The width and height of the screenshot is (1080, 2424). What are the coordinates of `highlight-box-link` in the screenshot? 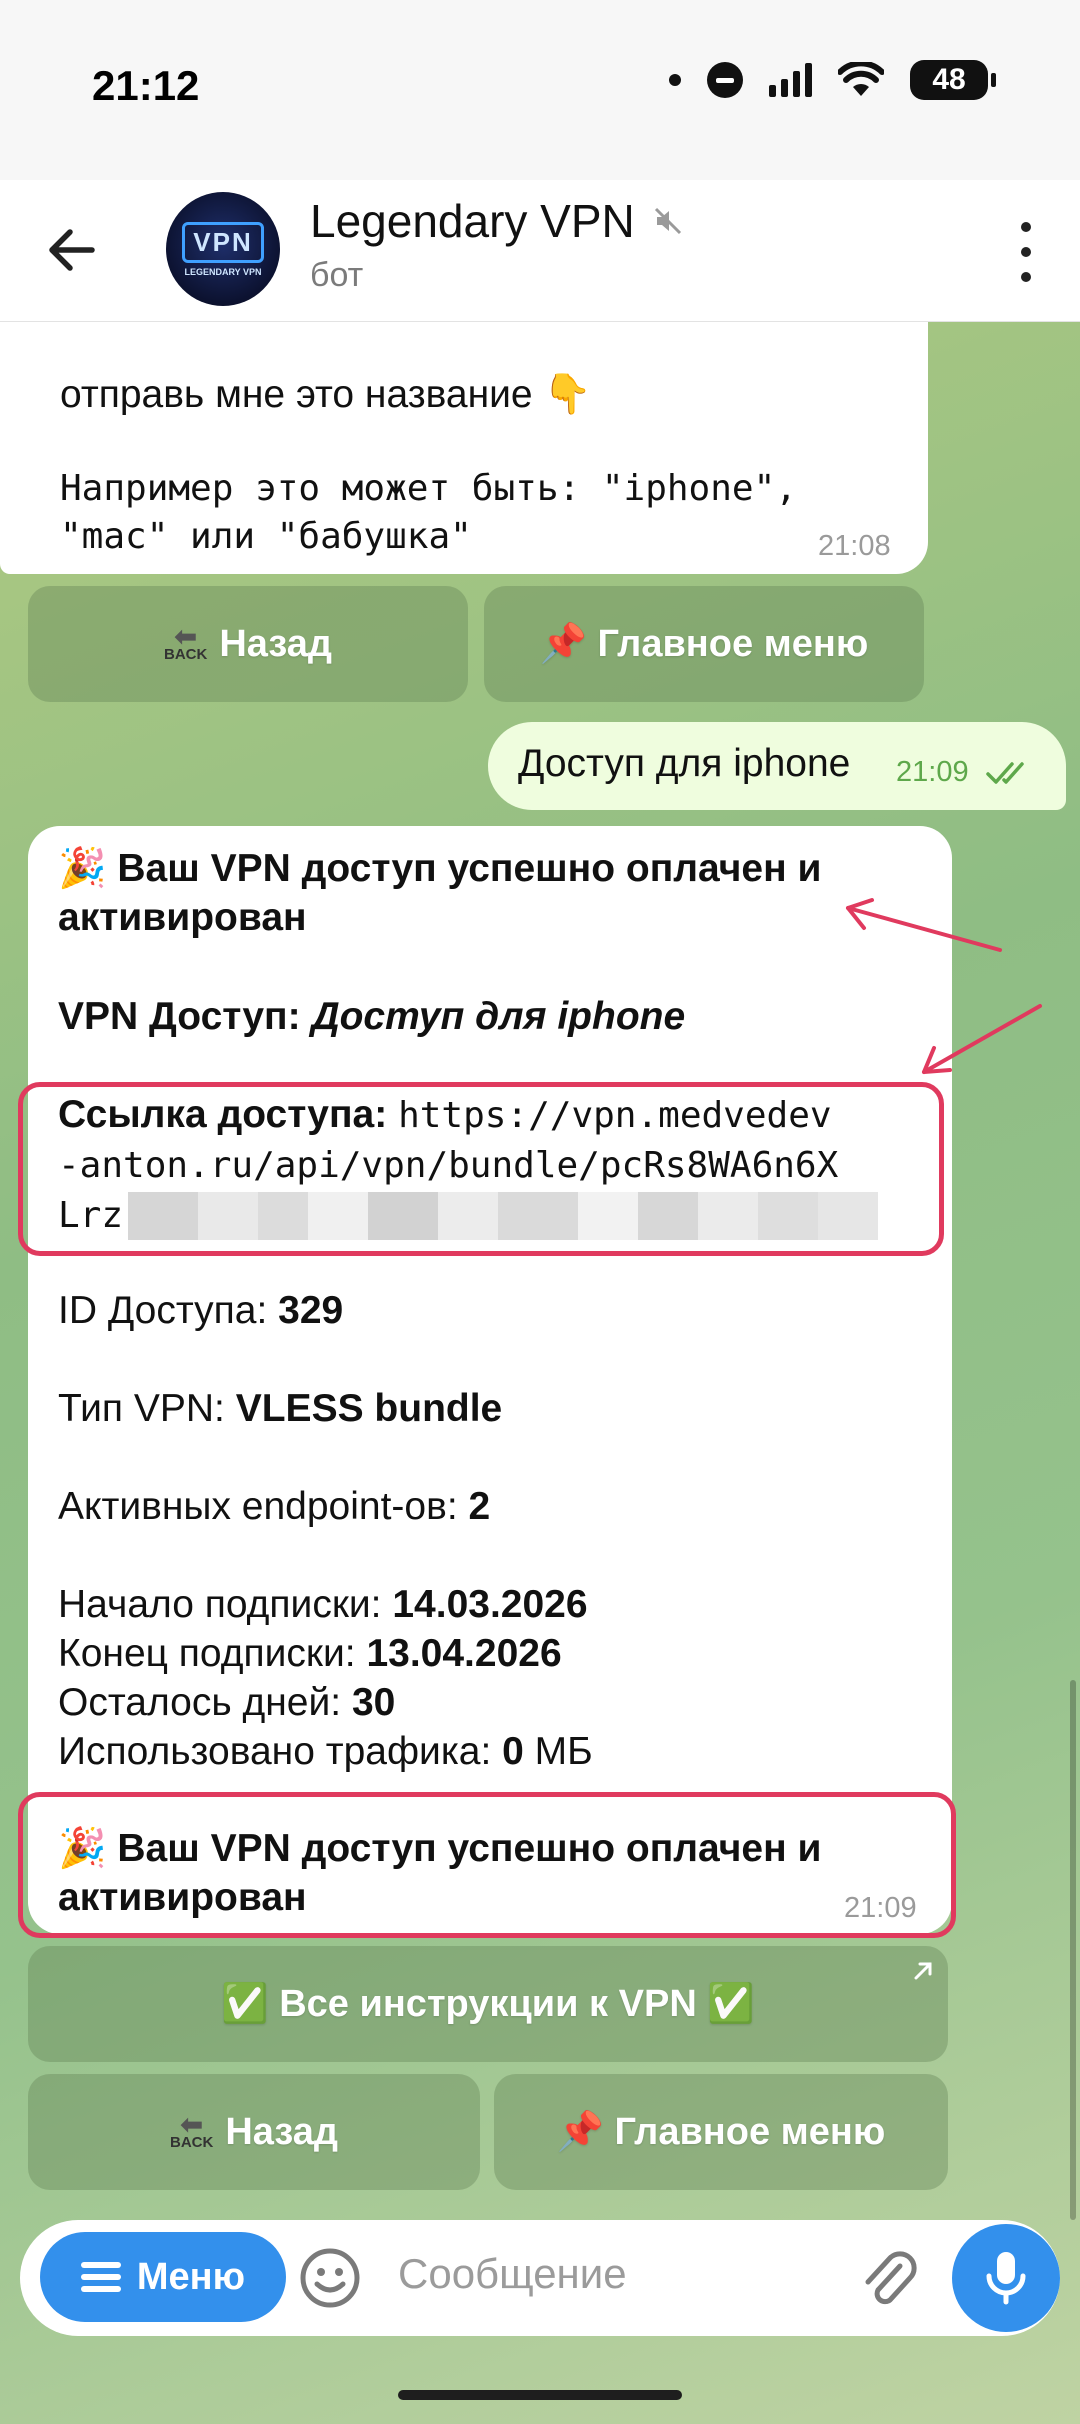 It's located at (481, 1169).